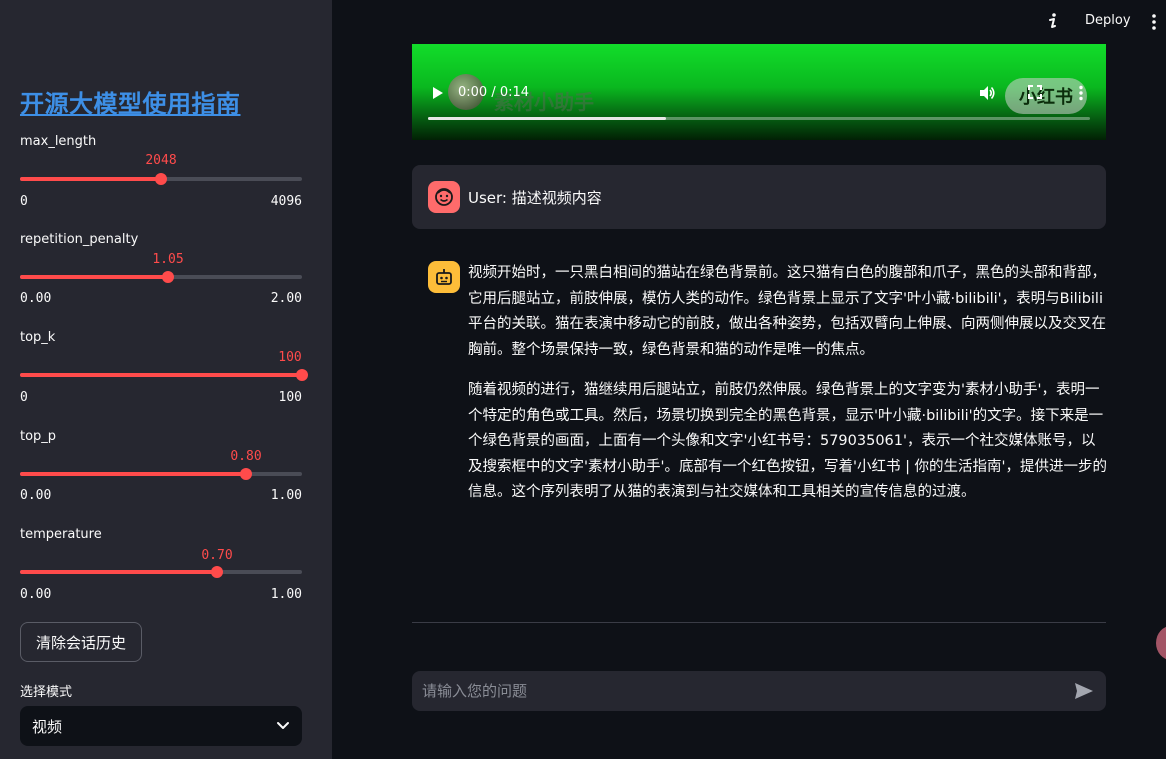  What do you see at coordinates (161, 397) in the screenshot?
I see `slider-range: 0 100` at bounding box center [161, 397].